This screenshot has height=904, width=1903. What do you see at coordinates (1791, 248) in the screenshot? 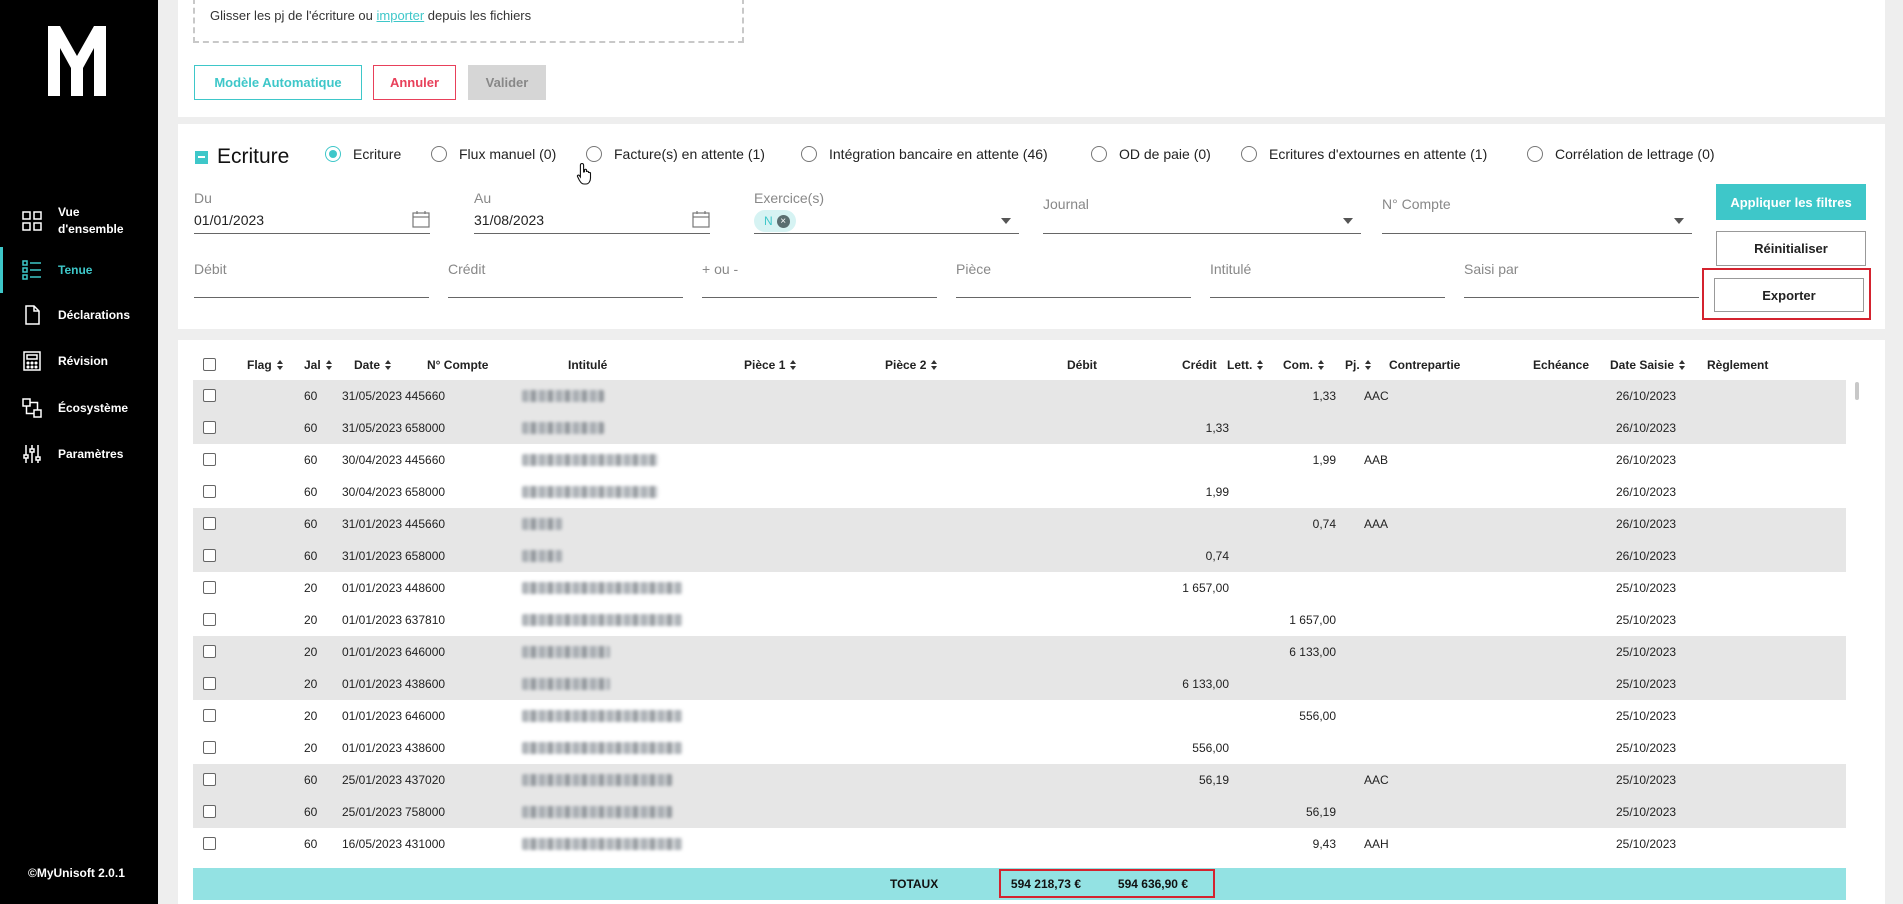
I see `reset-button: Réinitialiser` at bounding box center [1791, 248].